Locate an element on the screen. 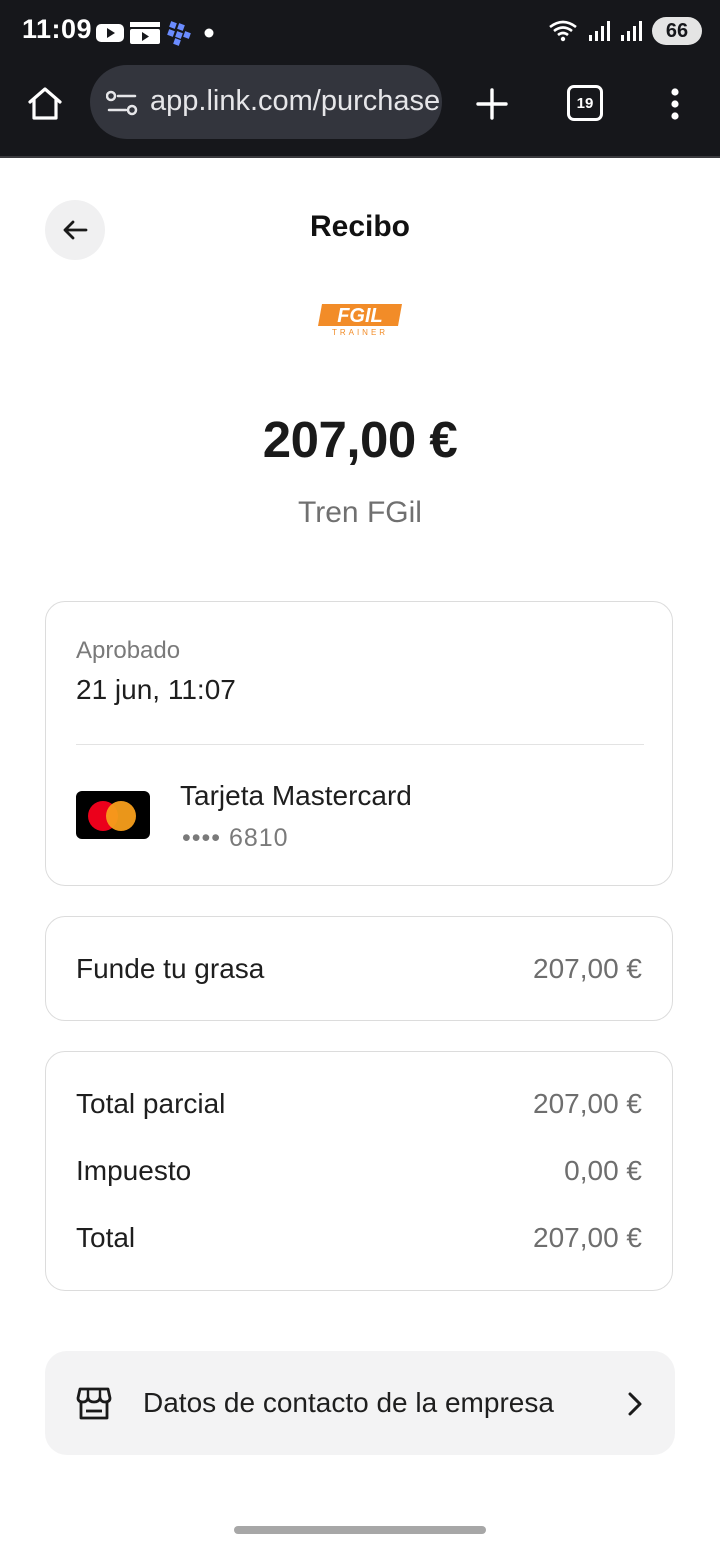  svg-text: FGIL is located at coordinates (360, 316).